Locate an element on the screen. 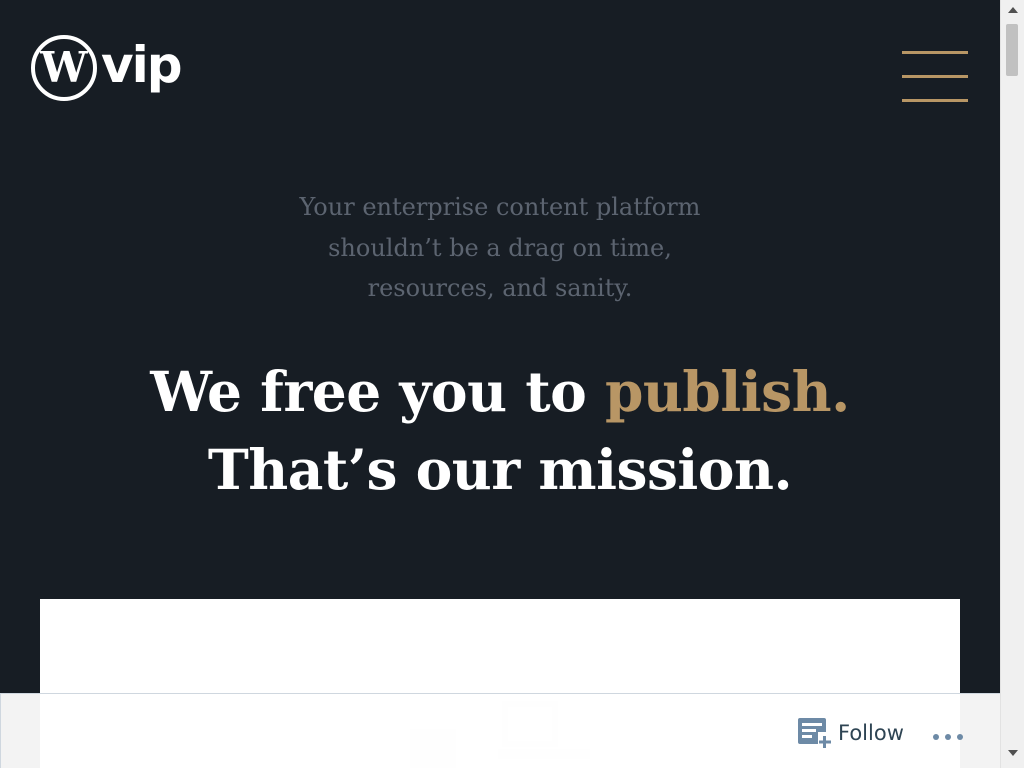 Image resolution: width=1024 pixels, height=768 pixels. wordpress-logo-icon: W is located at coordinates (64, 68).